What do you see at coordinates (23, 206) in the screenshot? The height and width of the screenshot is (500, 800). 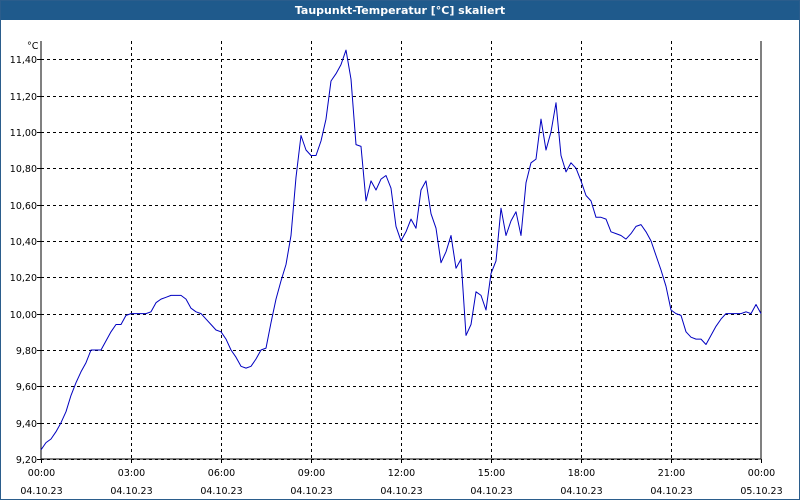 I see `y-tick-label: 10,60` at bounding box center [23, 206].